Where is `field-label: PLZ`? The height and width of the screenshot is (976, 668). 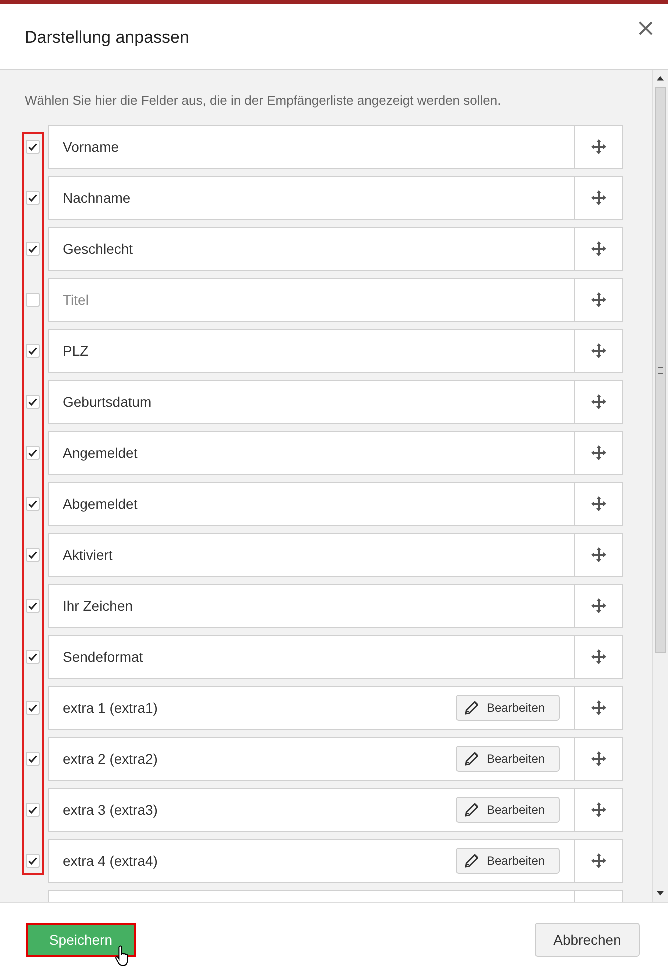
field-label: PLZ is located at coordinates (76, 351).